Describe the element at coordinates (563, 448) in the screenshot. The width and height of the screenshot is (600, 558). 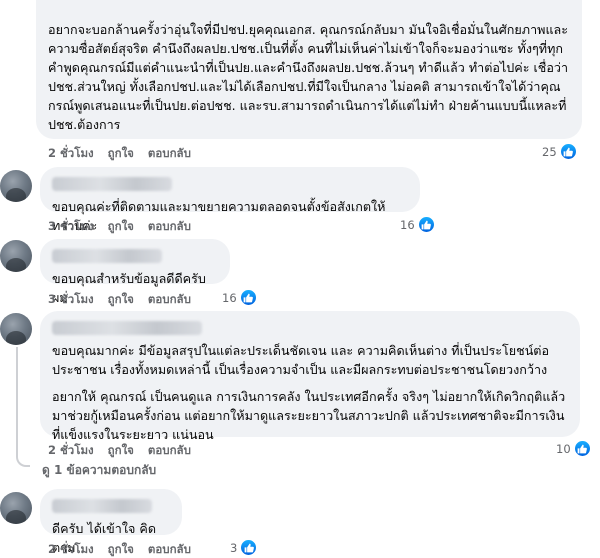
I see `reaction-count: 10` at that location.